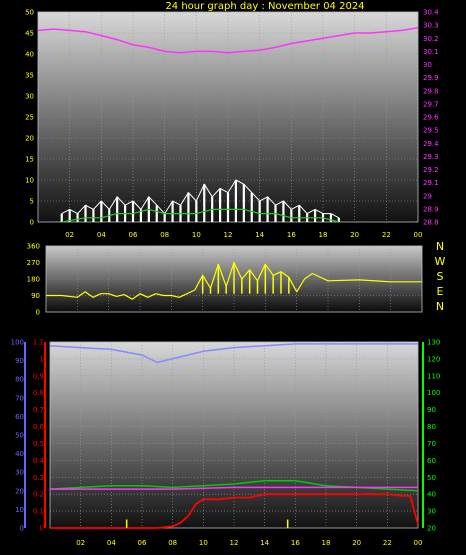 This screenshot has width=466, height=555. Describe the element at coordinates (69, 235) in the screenshot. I see `panel1-x-tick: 02` at that location.